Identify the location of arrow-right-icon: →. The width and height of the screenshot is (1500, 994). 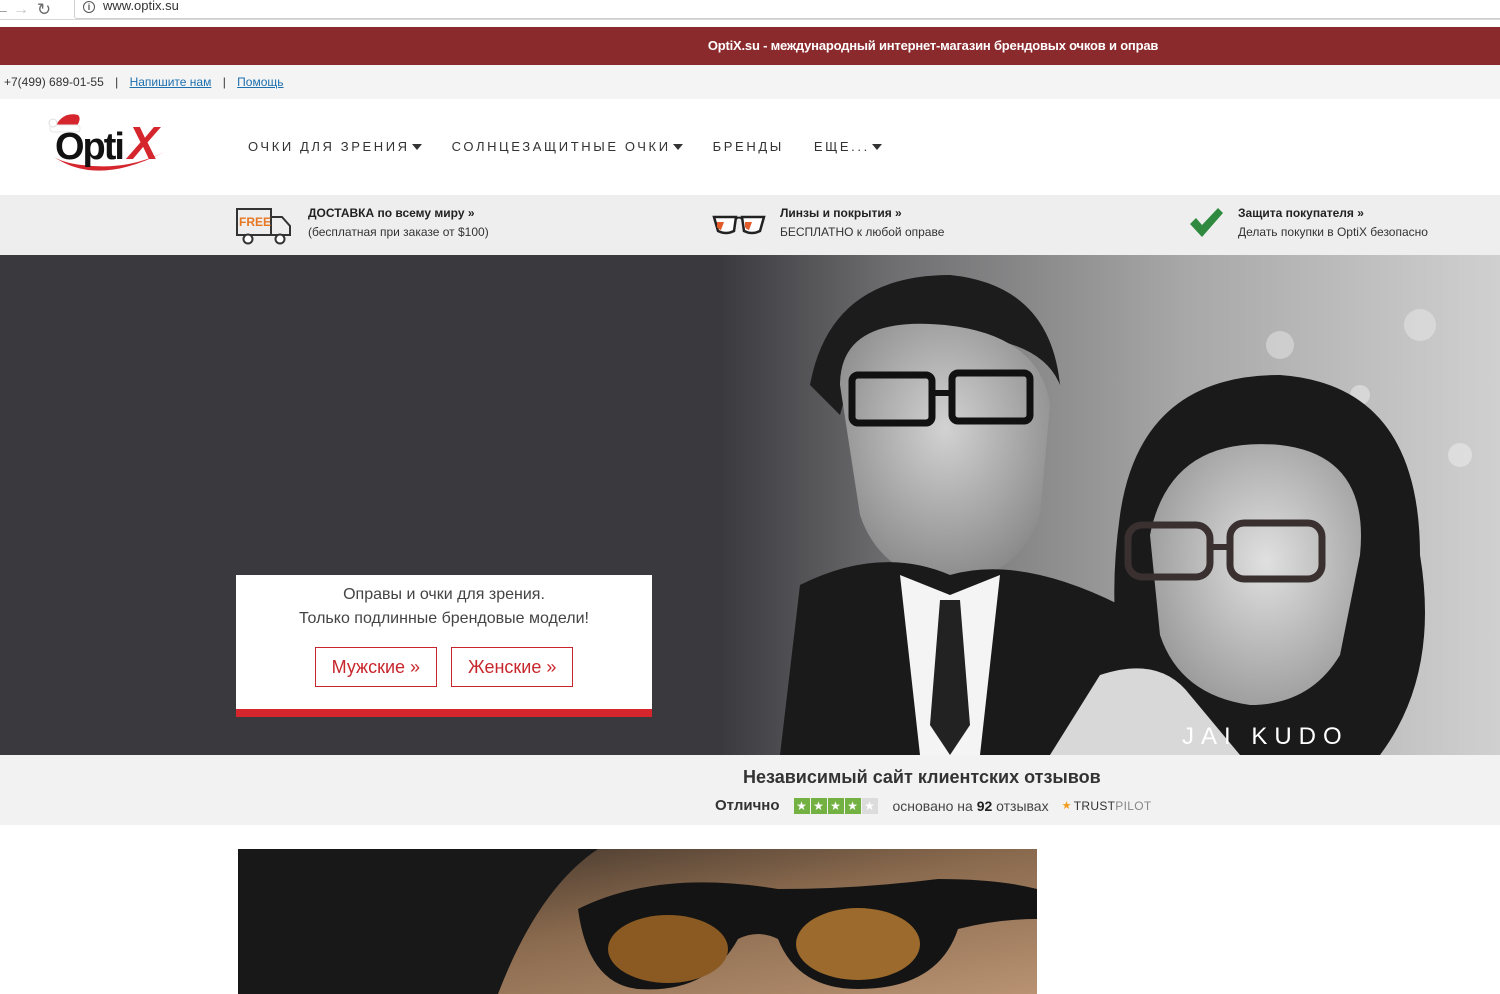
(21, 10).